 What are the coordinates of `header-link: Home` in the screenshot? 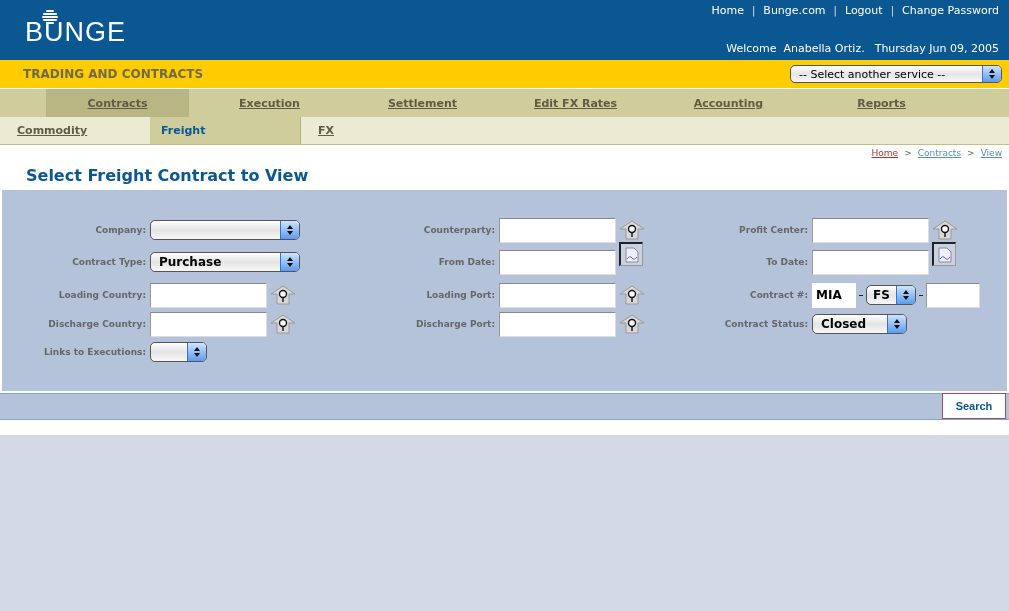 It's located at (727, 10).